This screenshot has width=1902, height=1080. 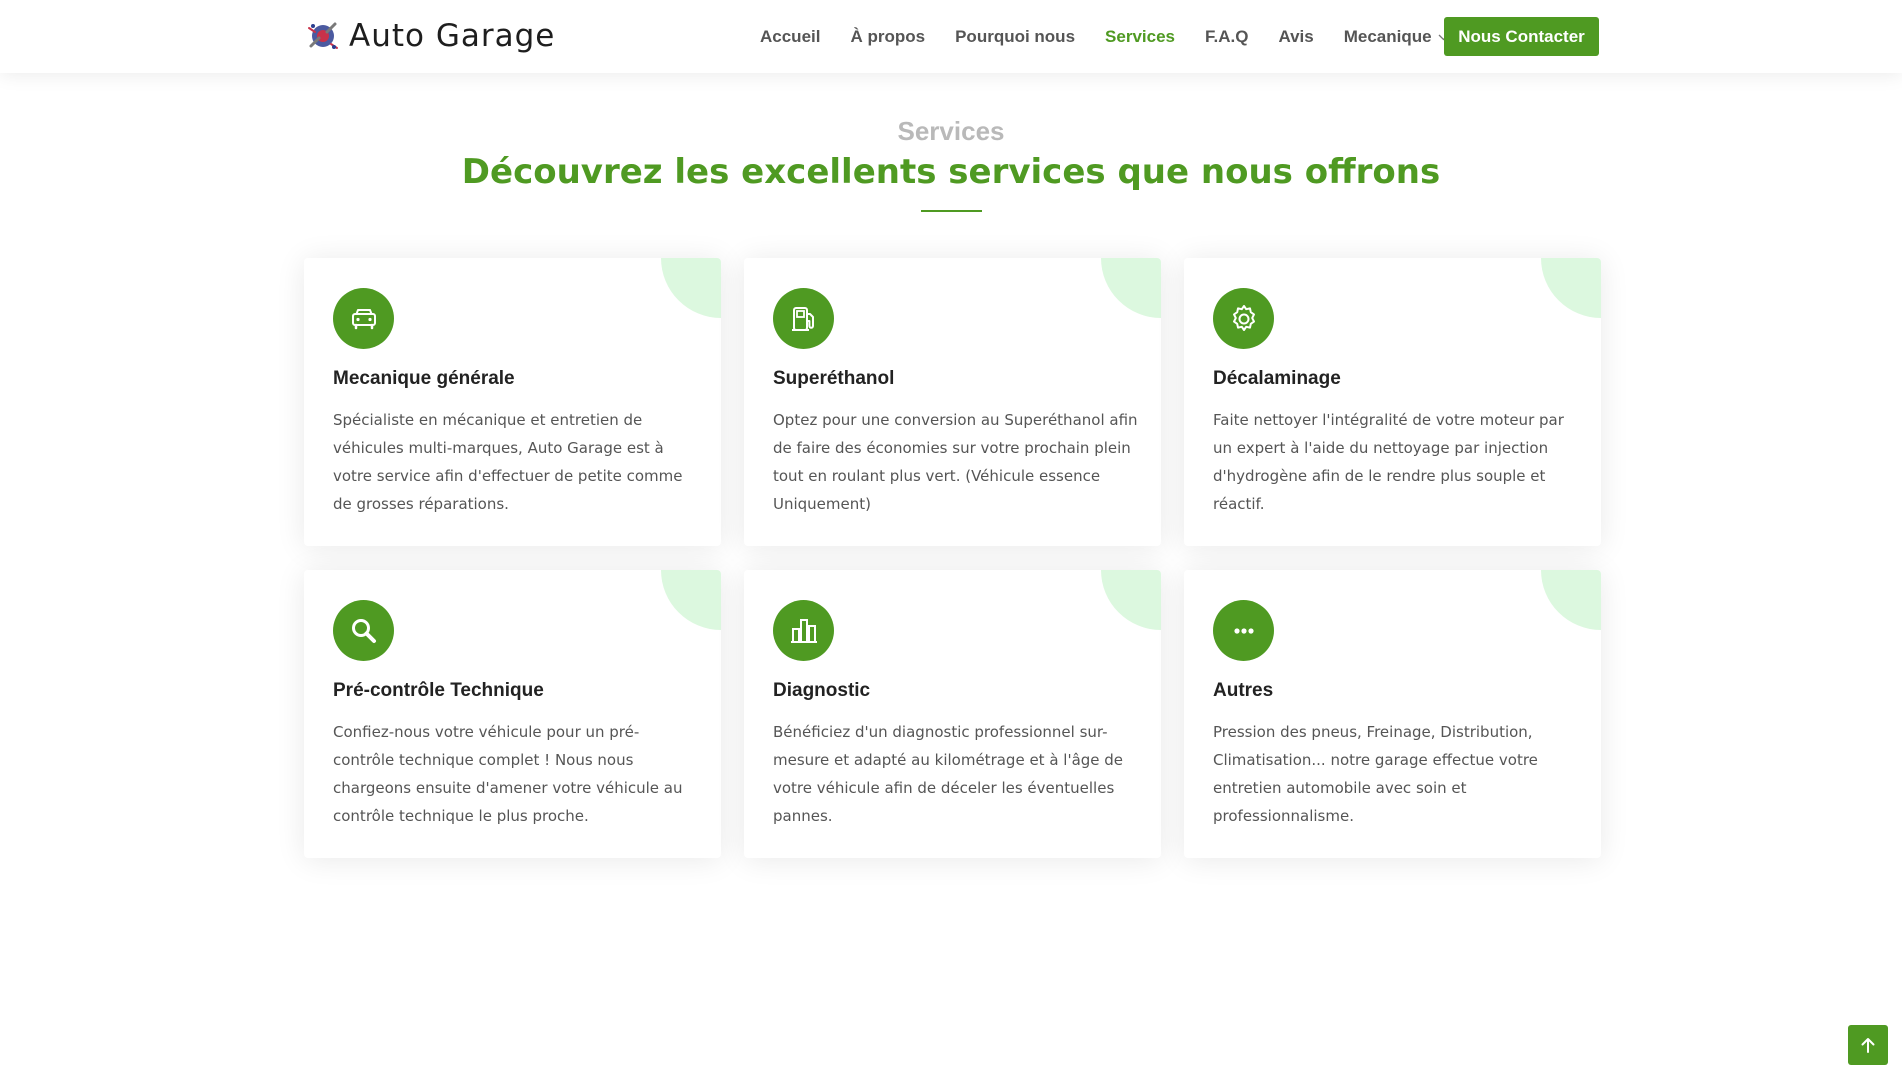 I want to click on back-to-top-button, so click(x=1868, y=1045).